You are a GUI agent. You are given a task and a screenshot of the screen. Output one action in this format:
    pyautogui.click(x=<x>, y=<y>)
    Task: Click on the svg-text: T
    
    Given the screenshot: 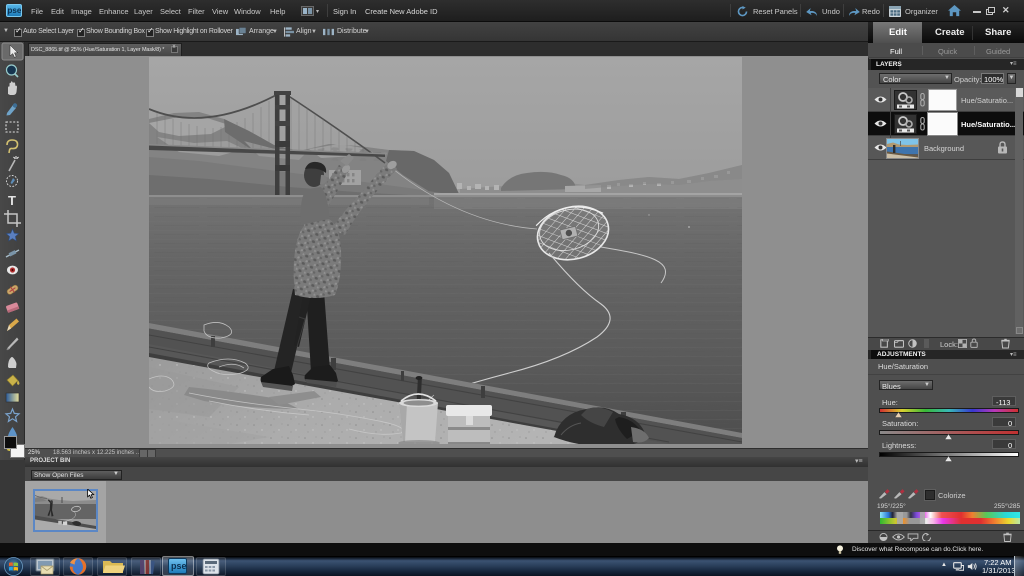 What is the action you would take?
    pyautogui.click(x=12, y=200)
    